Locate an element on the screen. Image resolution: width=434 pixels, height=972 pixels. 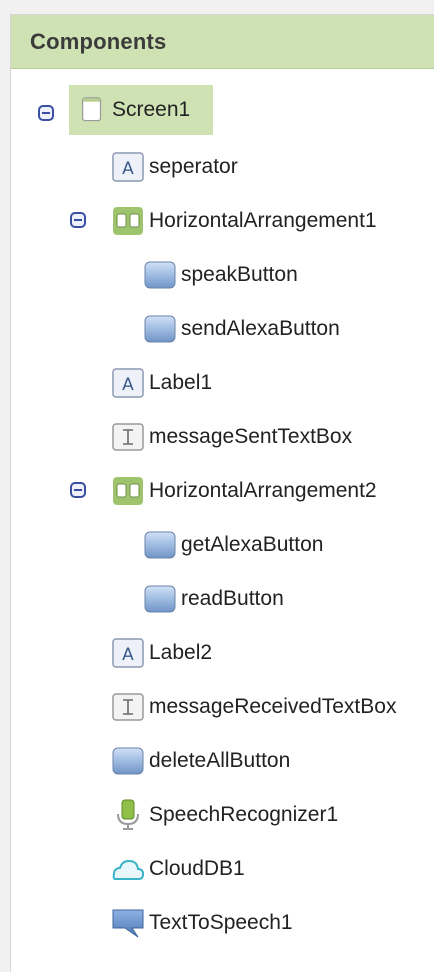
tree-item-label: messageReceivedTextBox is located at coordinates (273, 706).